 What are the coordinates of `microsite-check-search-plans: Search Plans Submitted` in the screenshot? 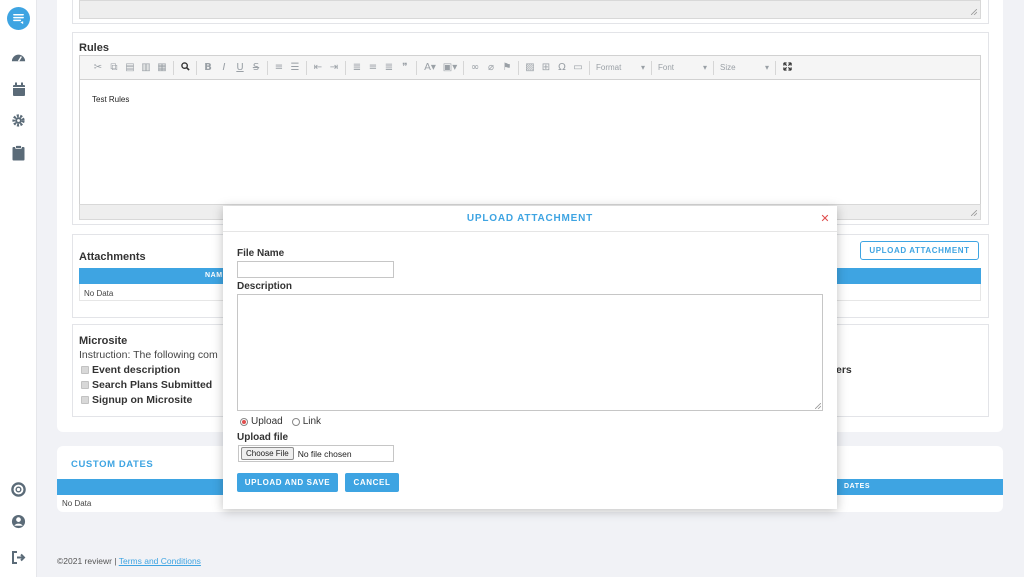 It's located at (146, 385).